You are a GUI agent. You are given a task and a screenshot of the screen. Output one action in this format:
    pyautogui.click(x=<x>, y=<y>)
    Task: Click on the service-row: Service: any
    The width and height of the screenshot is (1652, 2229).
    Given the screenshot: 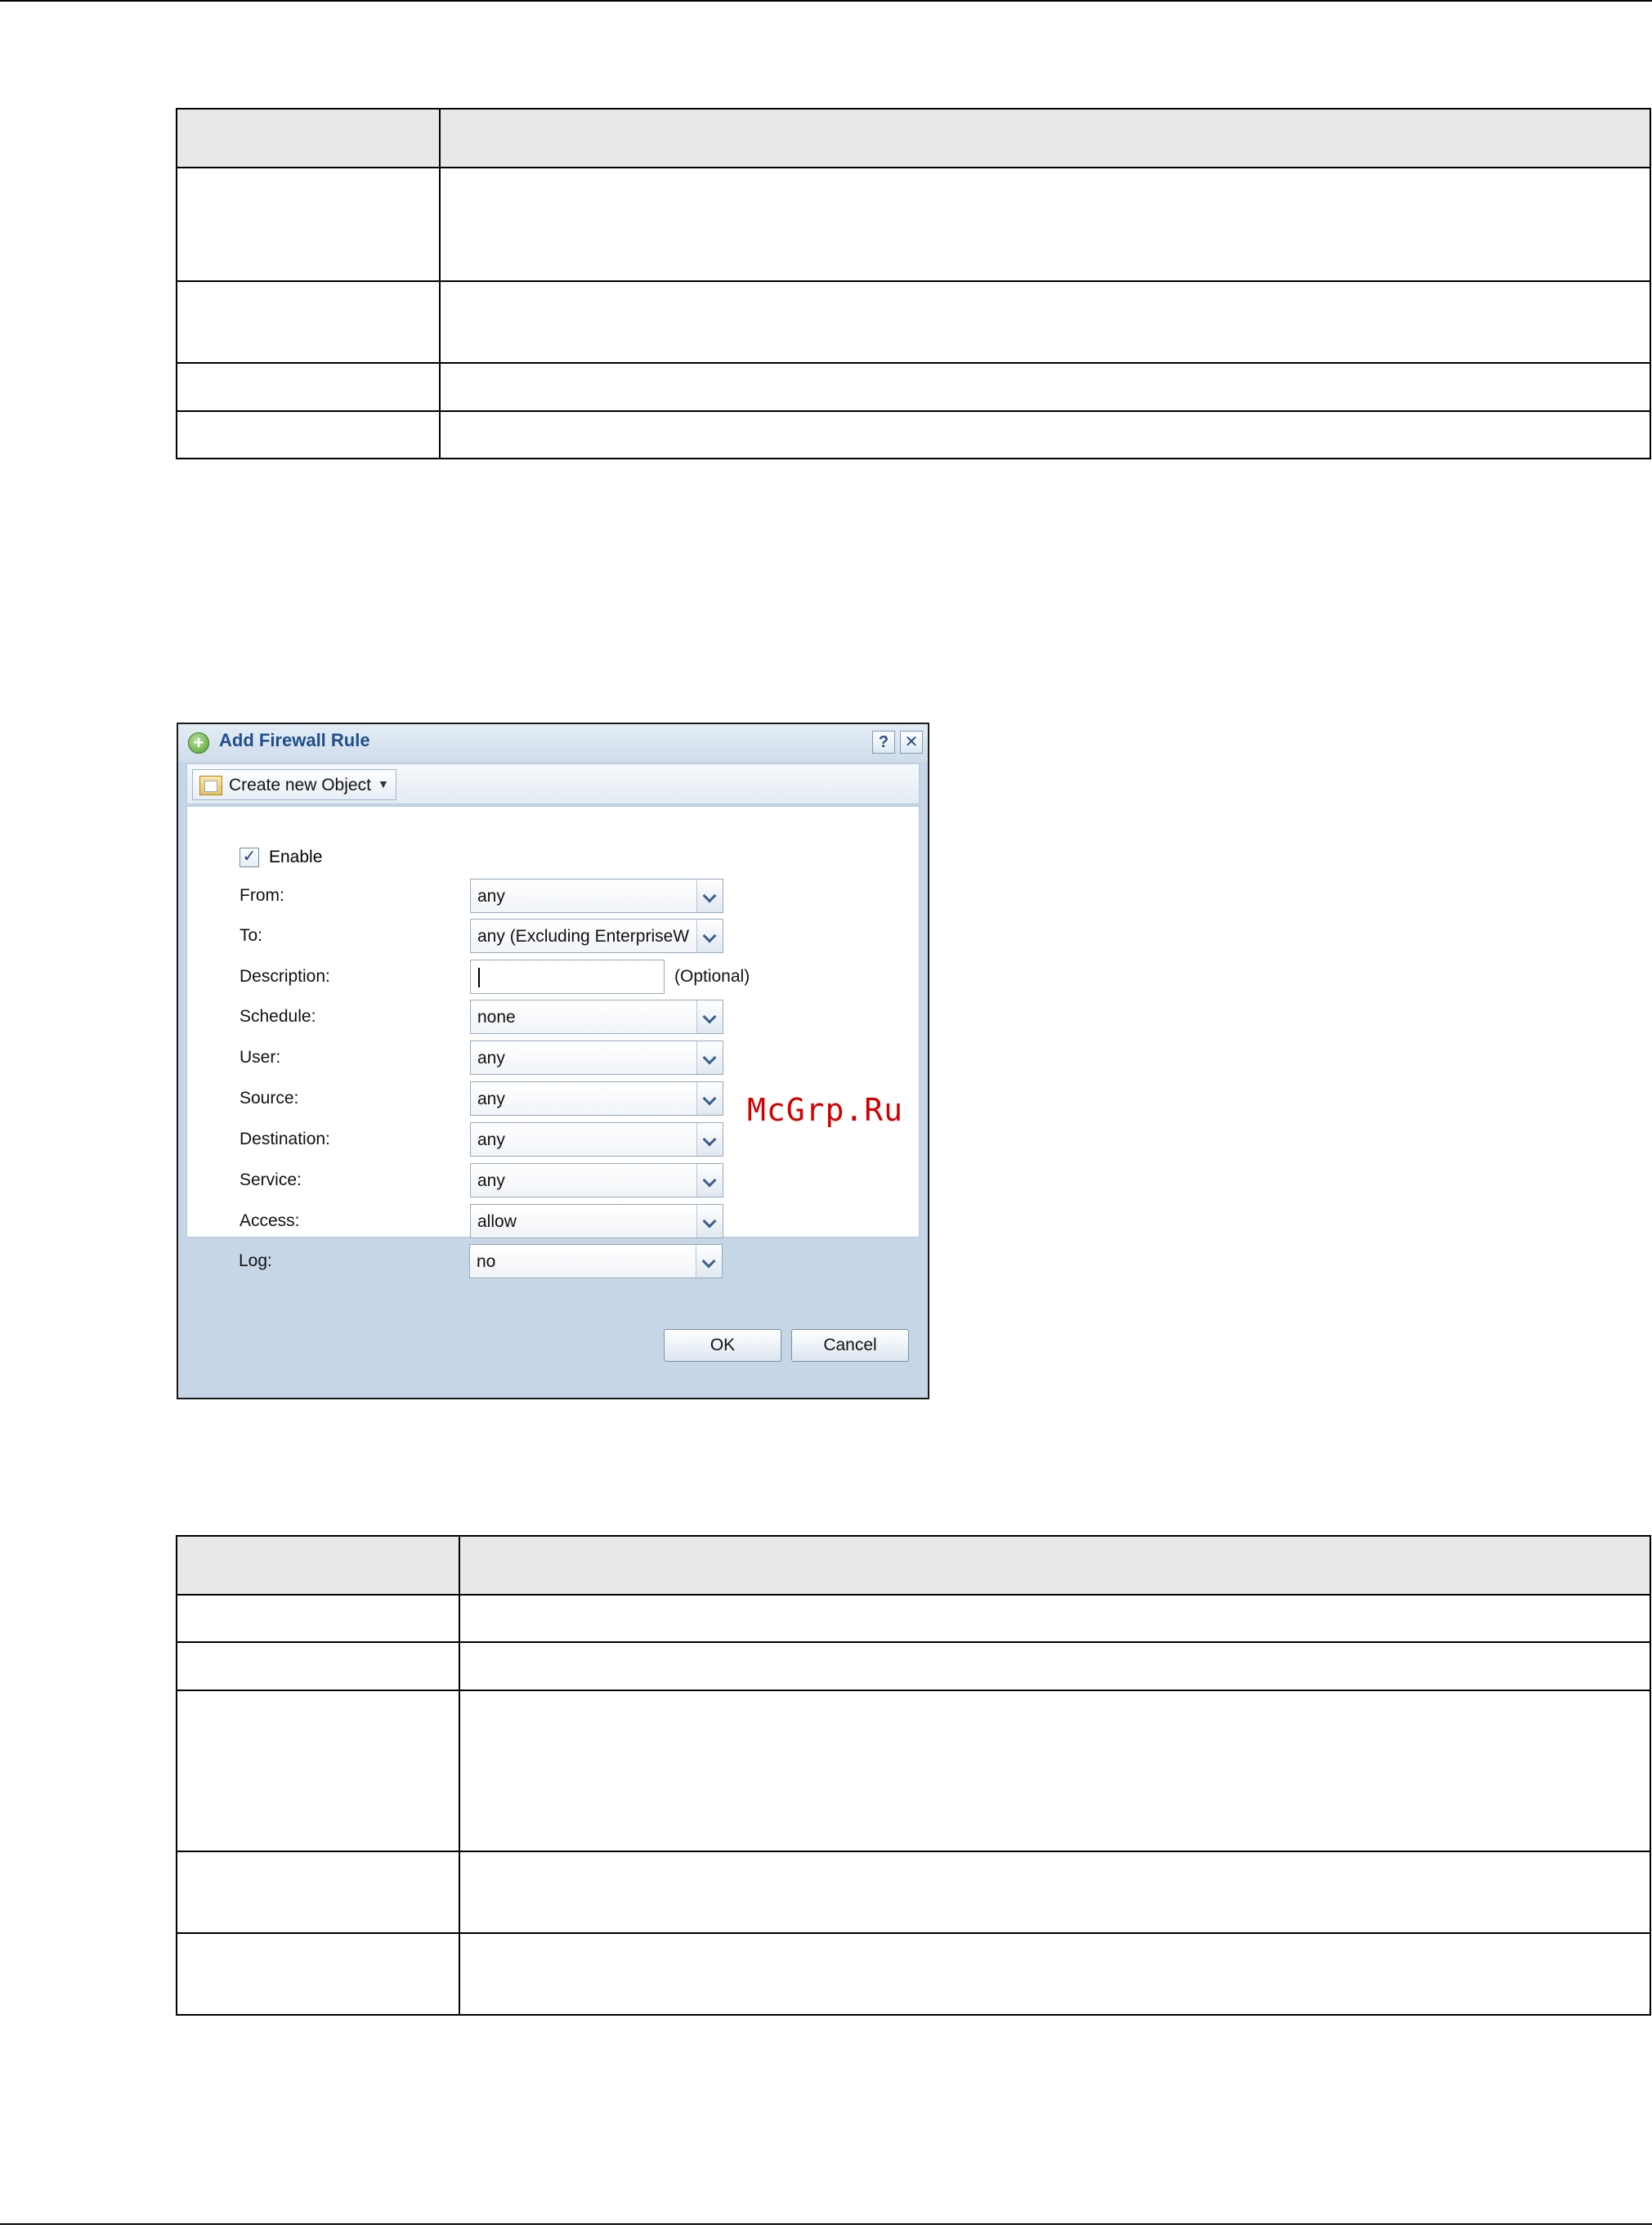 What is the action you would take?
    pyautogui.click(x=505, y=1181)
    